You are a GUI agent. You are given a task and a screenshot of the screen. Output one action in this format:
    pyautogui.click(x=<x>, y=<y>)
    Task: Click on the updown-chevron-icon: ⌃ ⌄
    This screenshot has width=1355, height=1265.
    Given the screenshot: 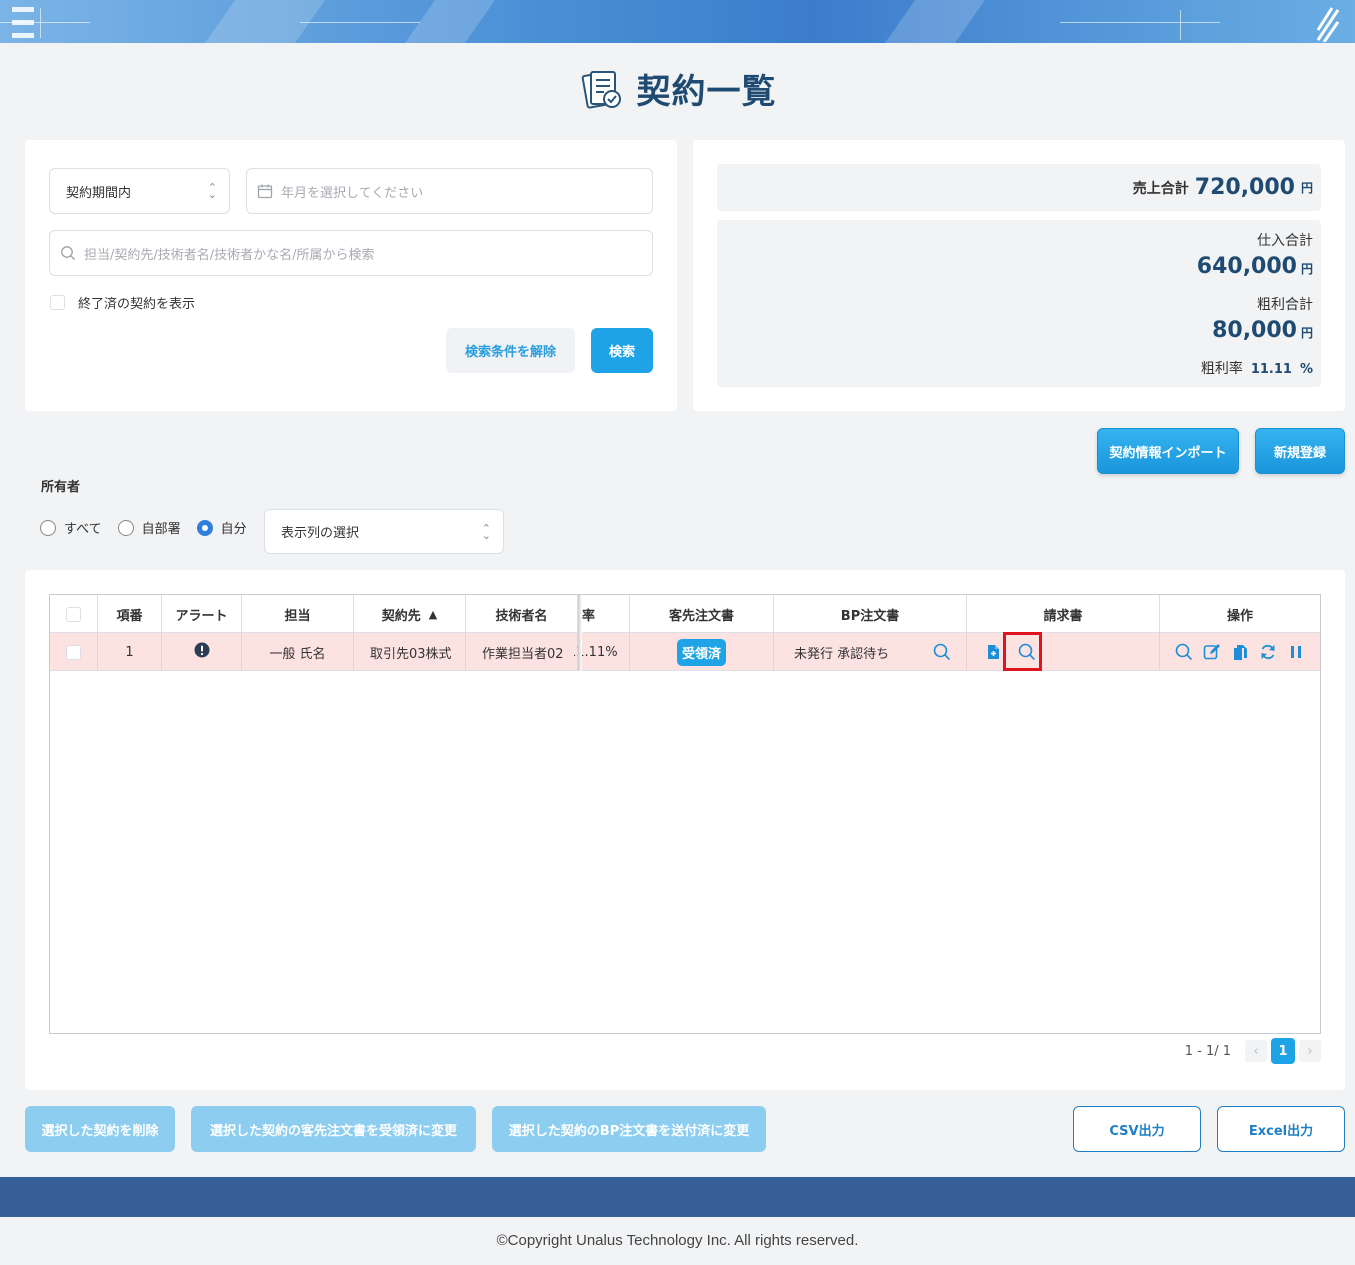 What is the action you would take?
    pyautogui.click(x=212, y=191)
    